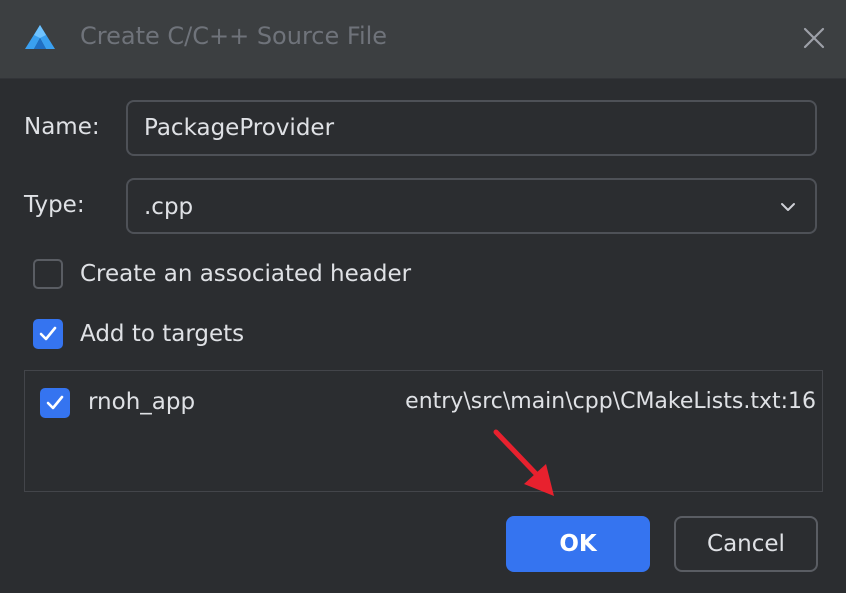 The width and height of the screenshot is (846, 593). What do you see at coordinates (788, 207) in the screenshot?
I see `chevron-down-icon` at bounding box center [788, 207].